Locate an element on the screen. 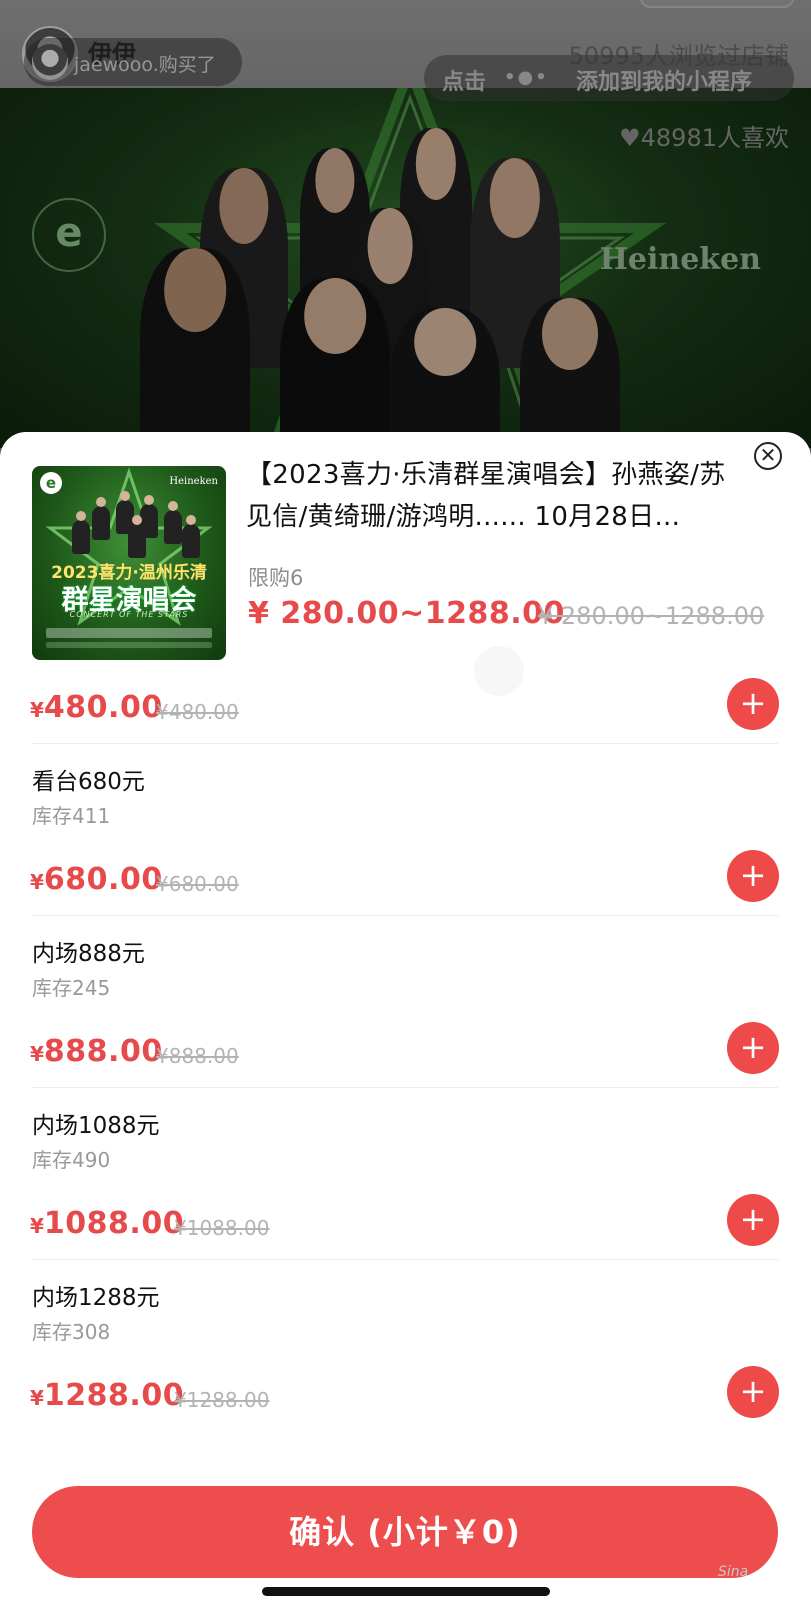 The width and height of the screenshot is (811, 1600). loading-spinner-icon is located at coordinates (499, 671).